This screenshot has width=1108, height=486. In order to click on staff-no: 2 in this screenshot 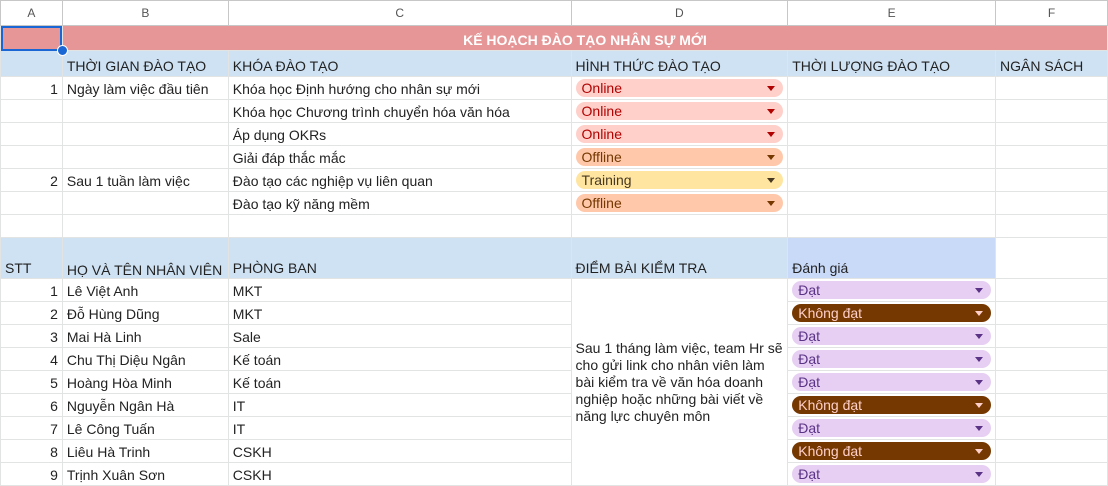, I will do `click(31, 313)`.